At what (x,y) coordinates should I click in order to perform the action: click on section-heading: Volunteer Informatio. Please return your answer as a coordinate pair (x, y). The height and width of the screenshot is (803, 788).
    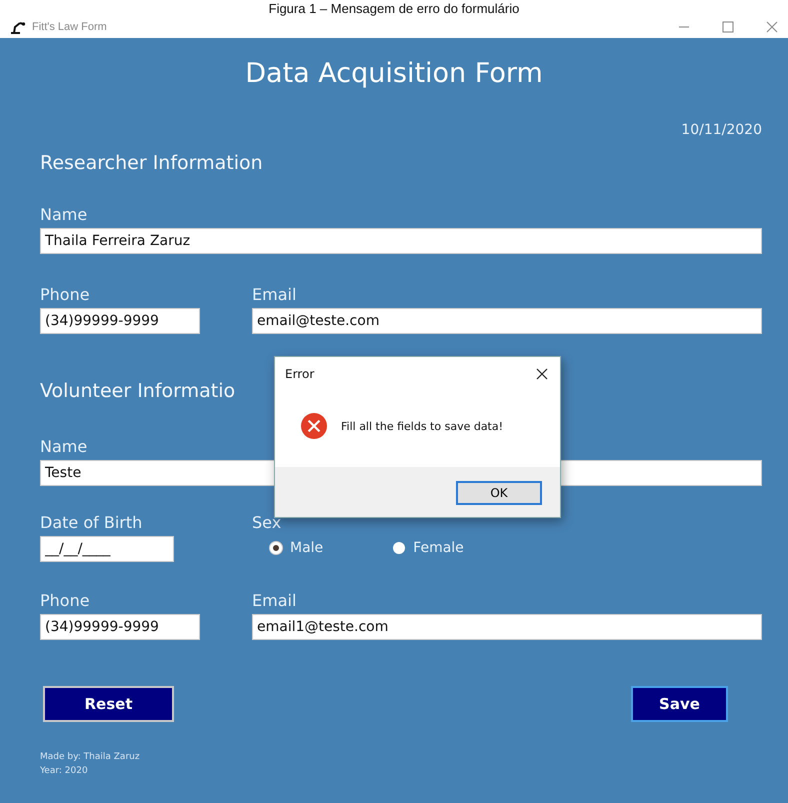
    Looking at the image, I should click on (138, 391).